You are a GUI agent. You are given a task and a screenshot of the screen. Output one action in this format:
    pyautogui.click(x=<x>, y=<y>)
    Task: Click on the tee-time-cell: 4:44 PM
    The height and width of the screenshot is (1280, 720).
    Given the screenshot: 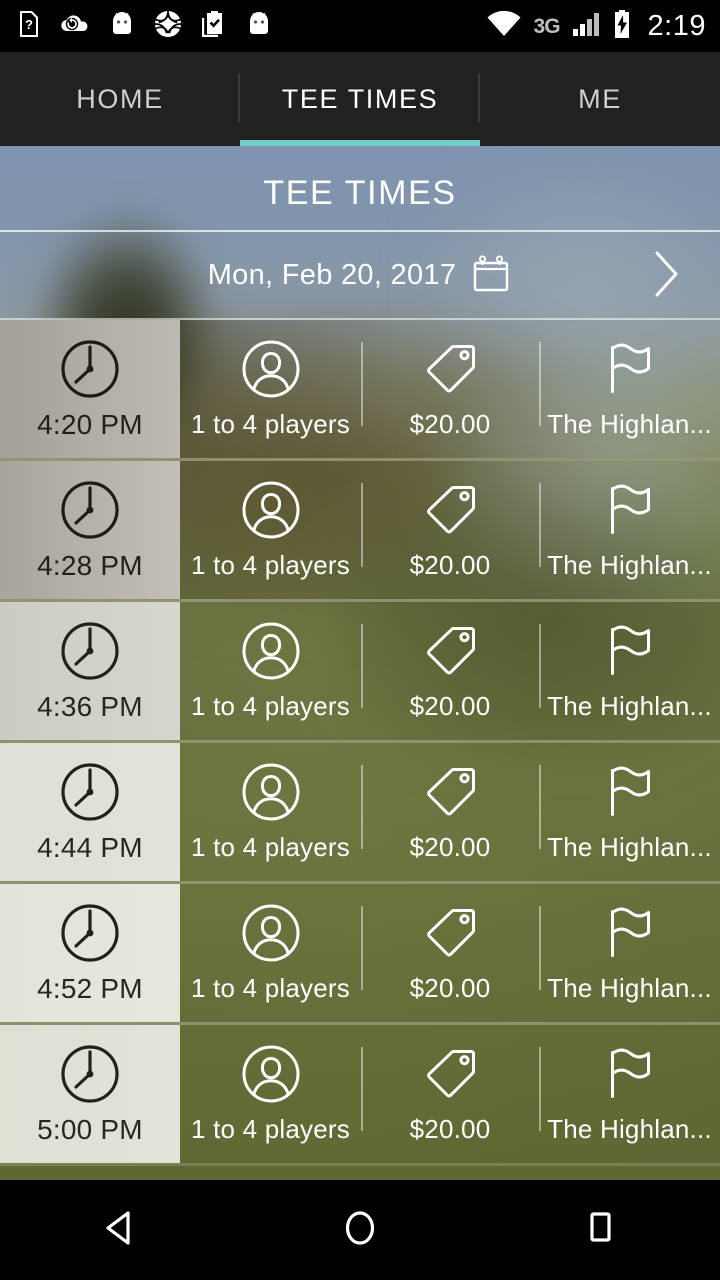 What is the action you would take?
    pyautogui.click(x=90, y=812)
    